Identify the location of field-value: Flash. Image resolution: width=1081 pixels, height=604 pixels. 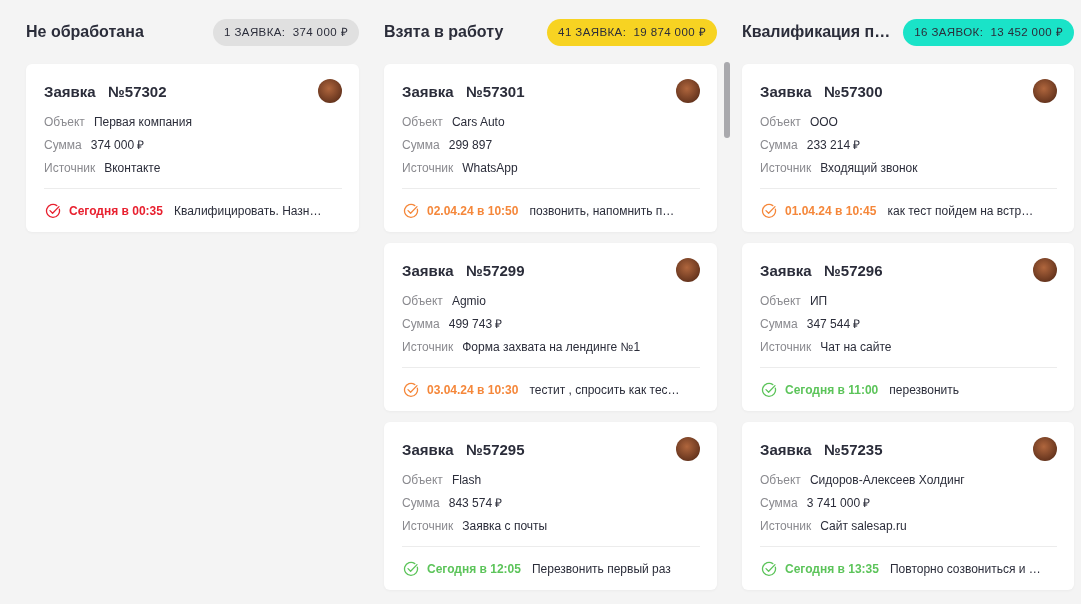
(466, 479).